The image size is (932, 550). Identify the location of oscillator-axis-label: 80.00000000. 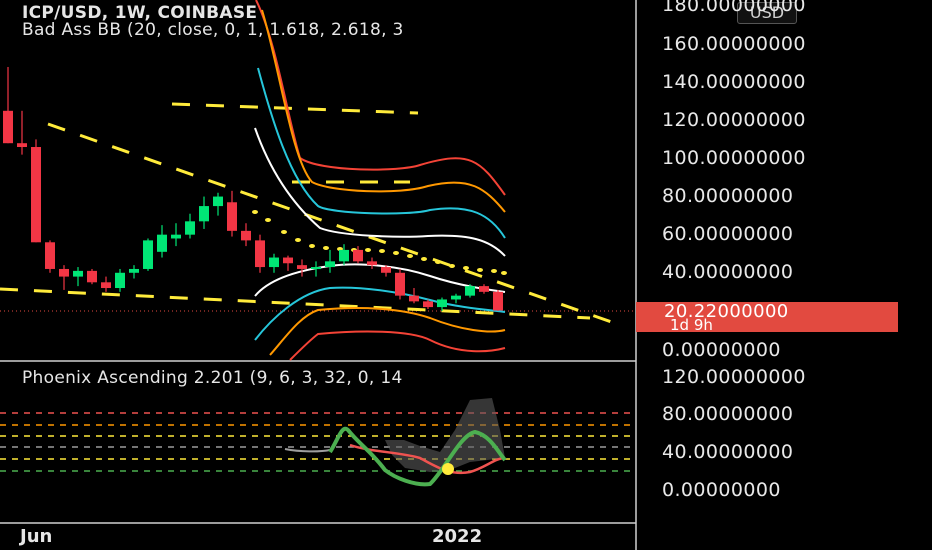
(728, 414).